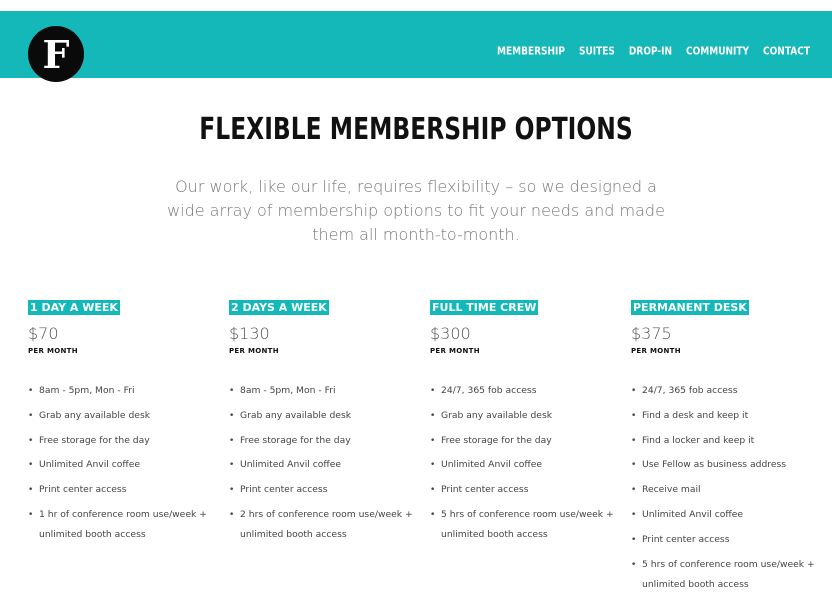 This screenshot has width=832, height=604. What do you see at coordinates (726, 441) in the screenshot?
I see `feature-item: Find a locker and keep it` at bounding box center [726, 441].